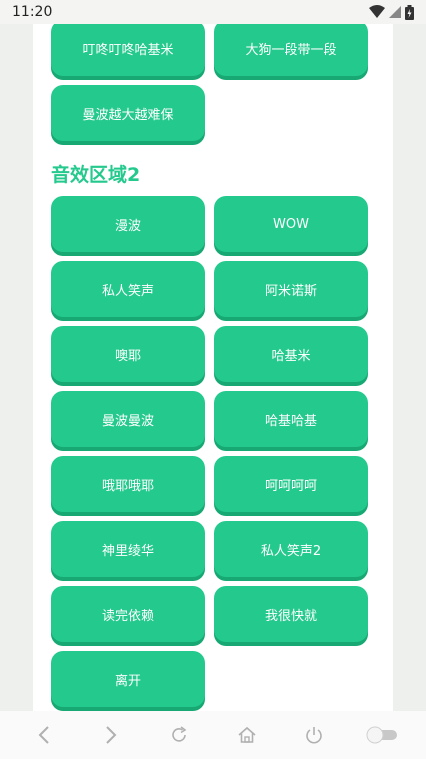  What do you see at coordinates (128, 484) in the screenshot?
I see `sound-button: 哦耶哦耶` at bounding box center [128, 484].